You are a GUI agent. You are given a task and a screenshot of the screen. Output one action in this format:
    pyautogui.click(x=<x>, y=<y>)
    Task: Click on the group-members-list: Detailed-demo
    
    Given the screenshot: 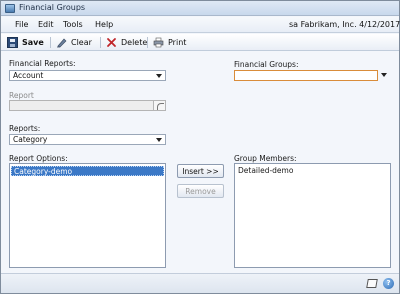 What is the action you would take?
    pyautogui.click(x=312, y=215)
    